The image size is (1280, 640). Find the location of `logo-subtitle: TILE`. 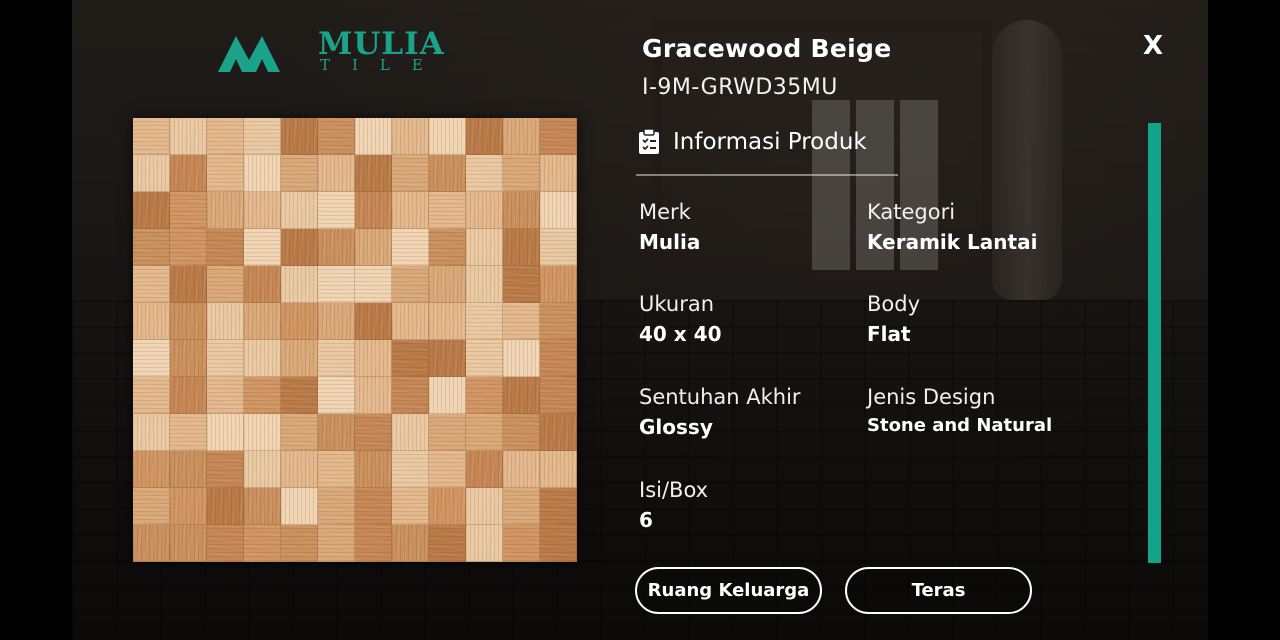

logo-subtitle: TILE is located at coordinates (382, 65).